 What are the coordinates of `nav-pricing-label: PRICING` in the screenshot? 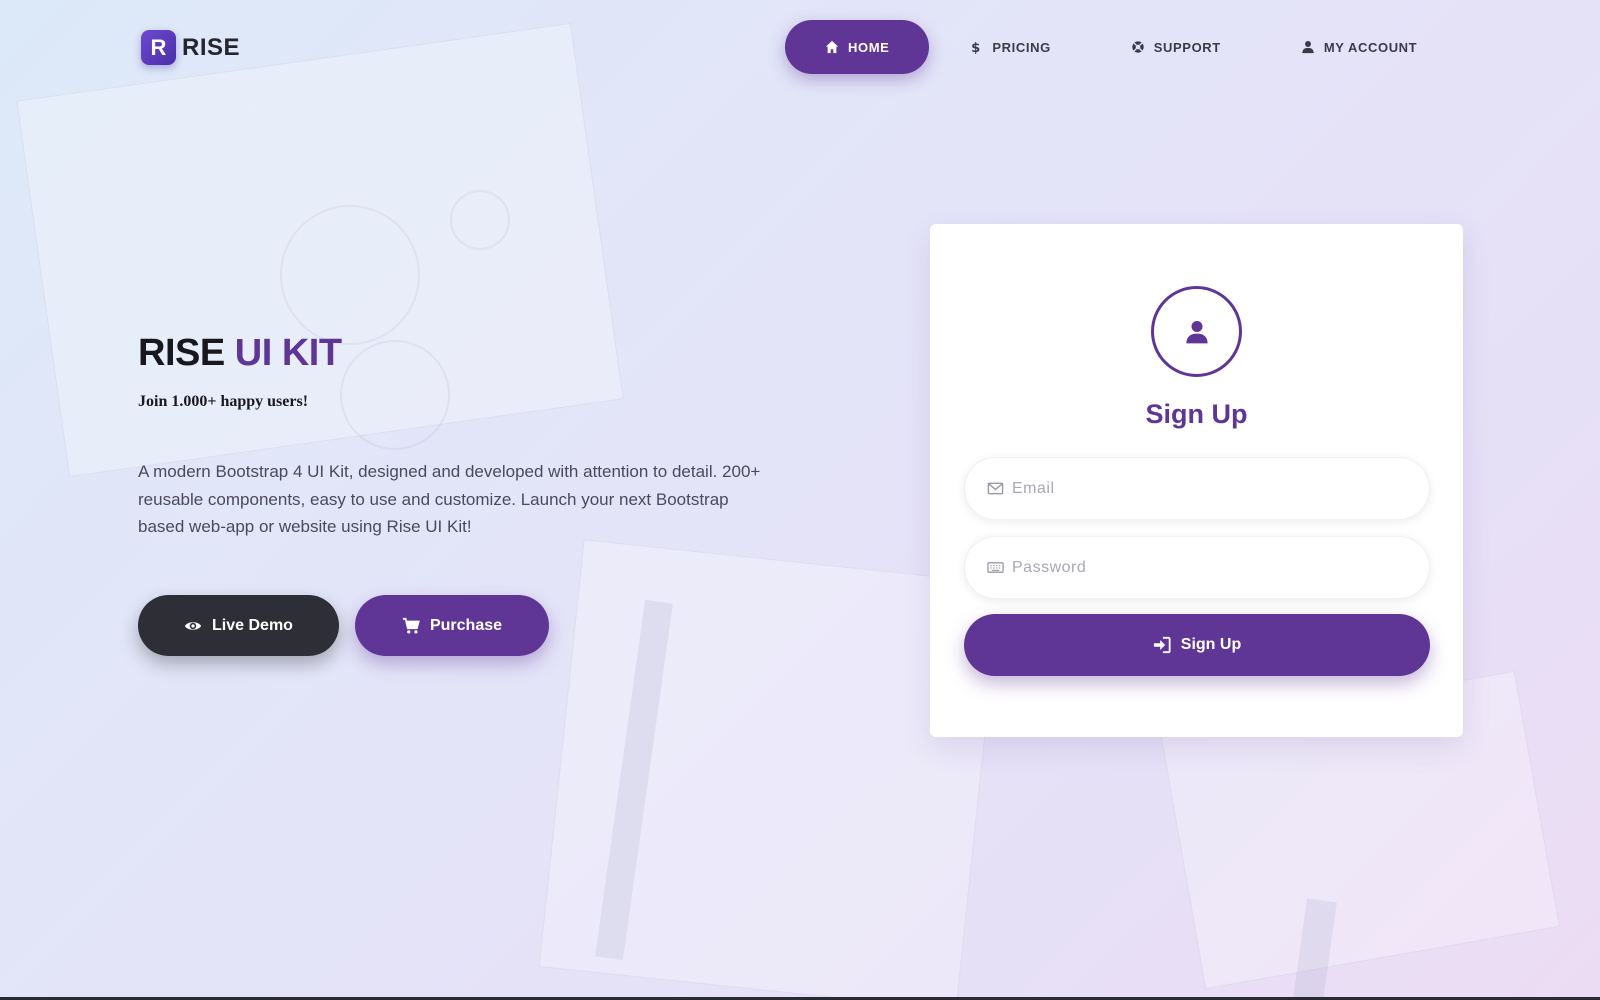 It's located at (1021, 47).